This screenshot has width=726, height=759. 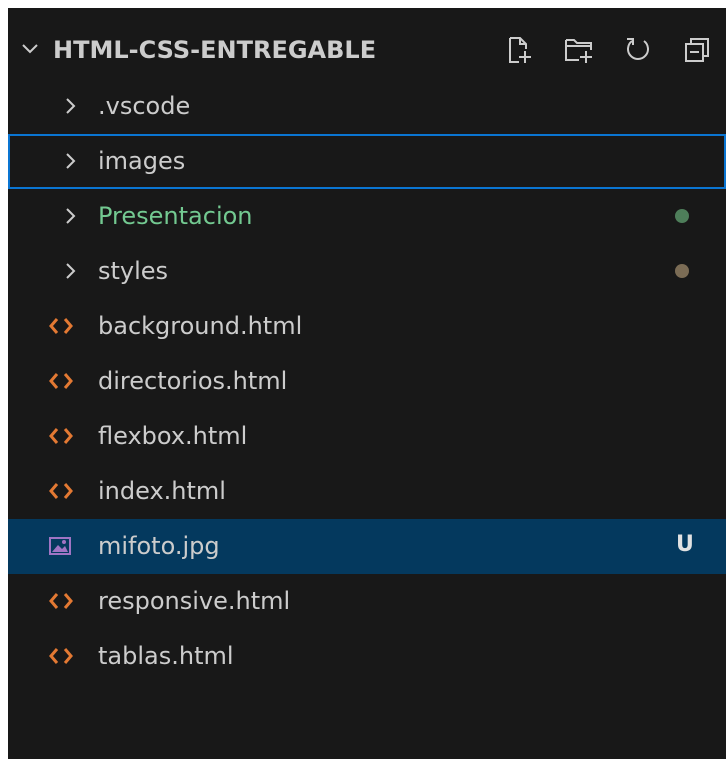 I want to click on tree-item-label: responsive.html, so click(x=194, y=601).